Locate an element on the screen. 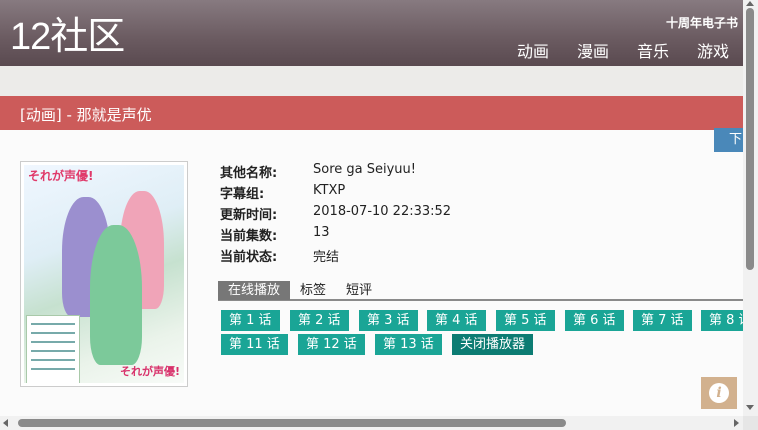  info-icon: i is located at coordinates (719, 393).